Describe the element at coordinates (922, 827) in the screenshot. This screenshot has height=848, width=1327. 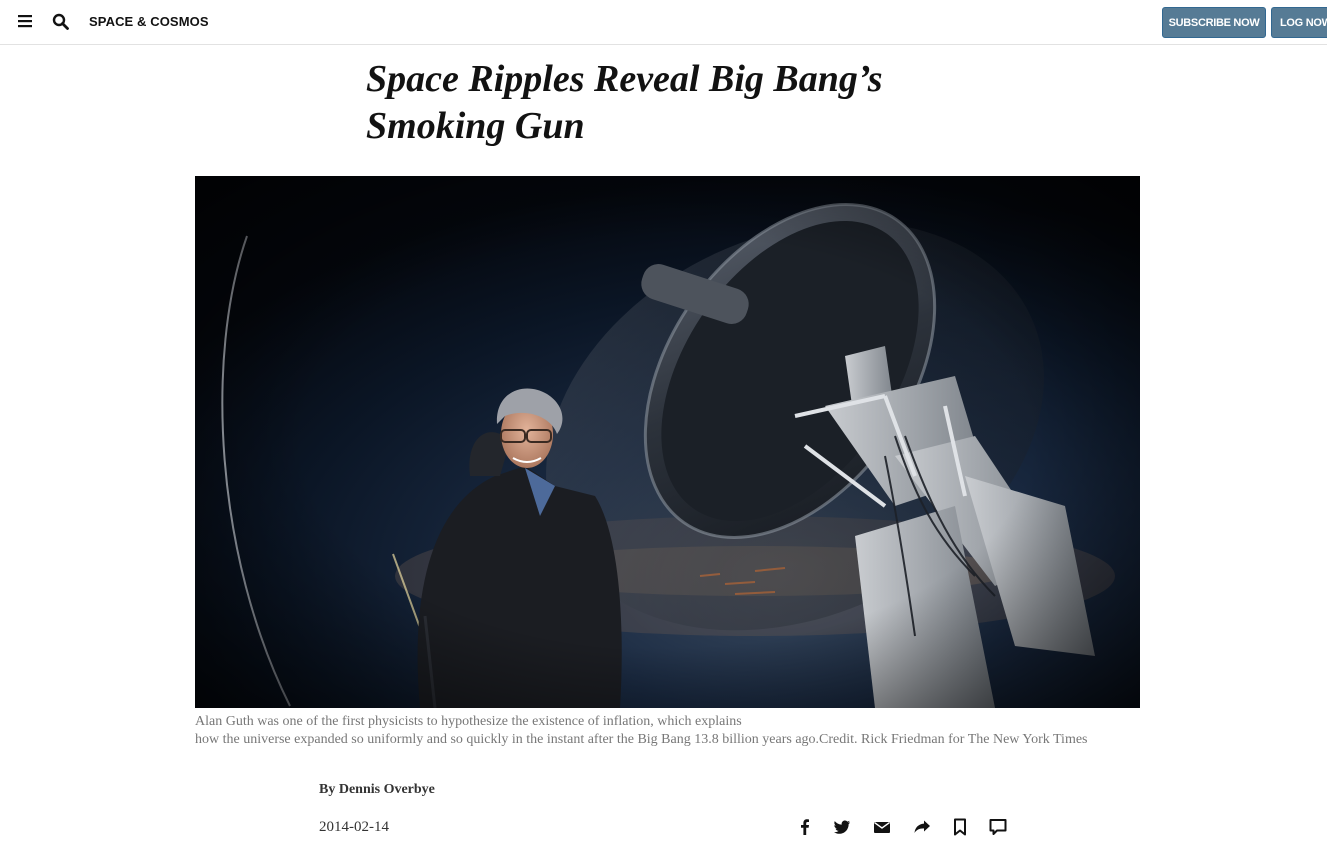
I see `share-icon` at that location.